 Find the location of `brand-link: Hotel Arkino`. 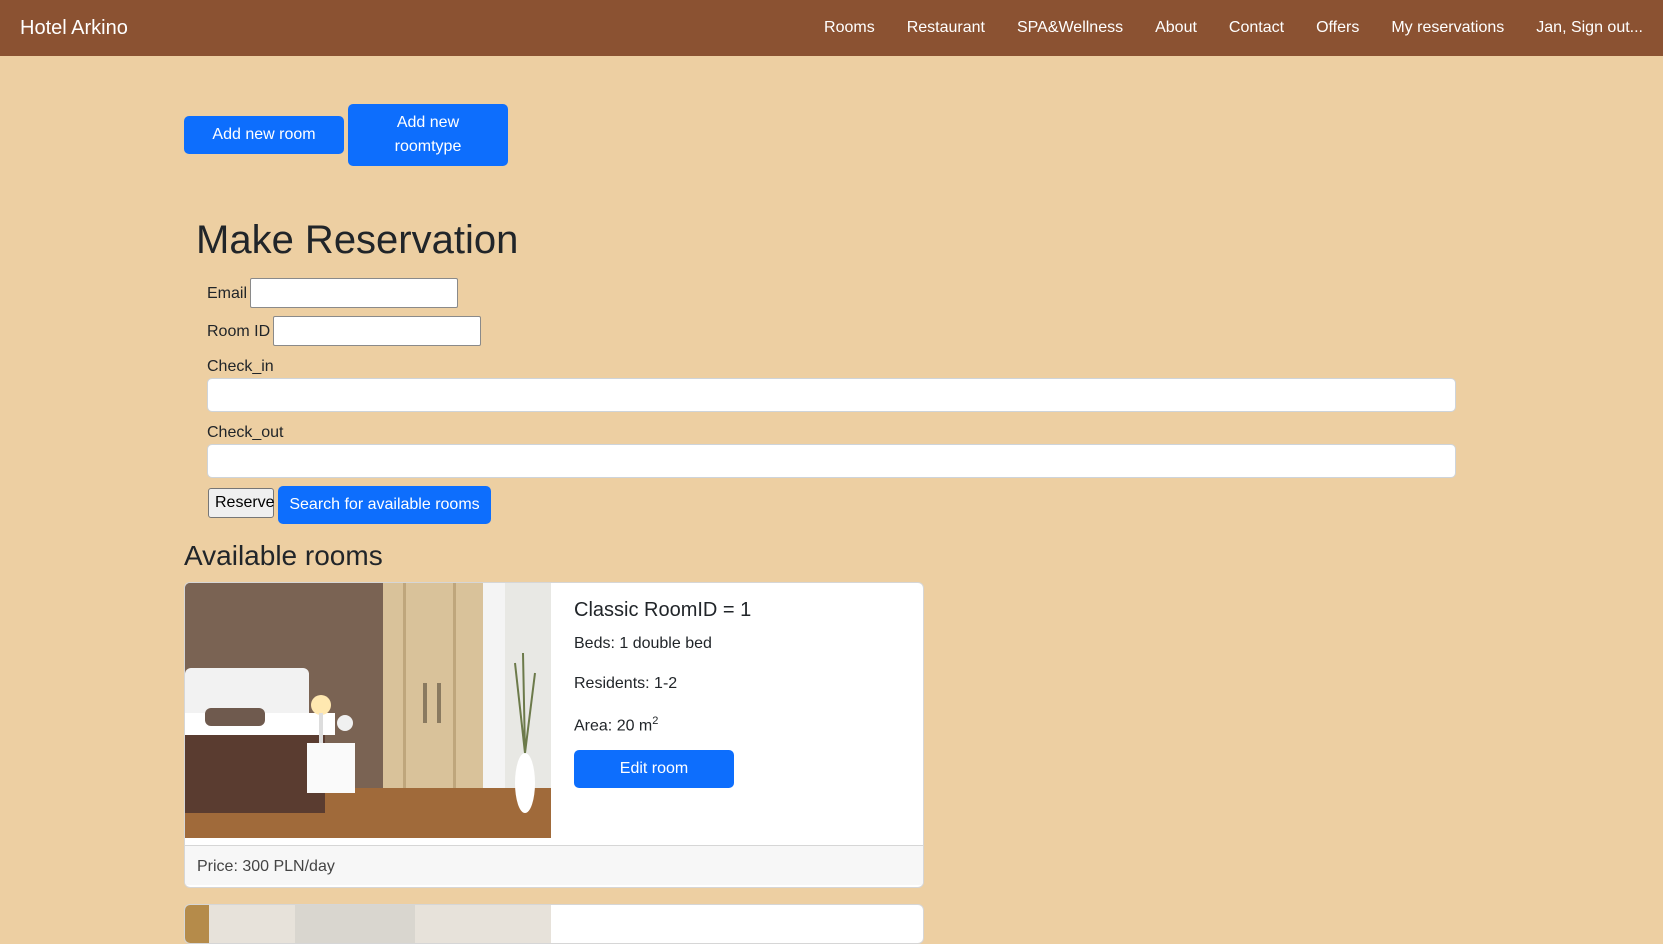

brand-link: Hotel Arkino is located at coordinates (74, 28).